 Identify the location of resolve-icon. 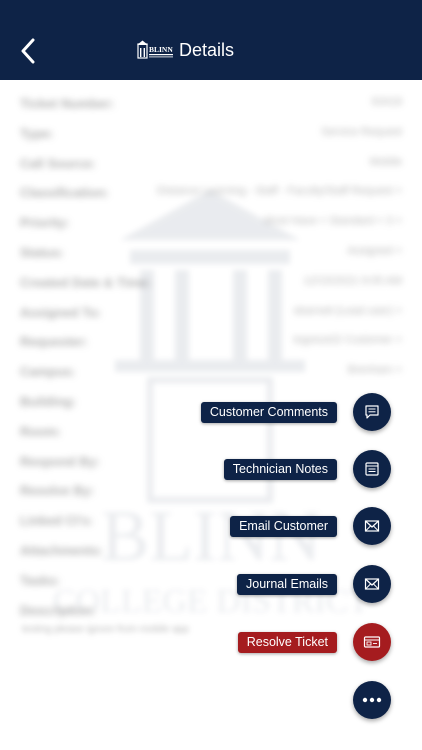
(372, 642).